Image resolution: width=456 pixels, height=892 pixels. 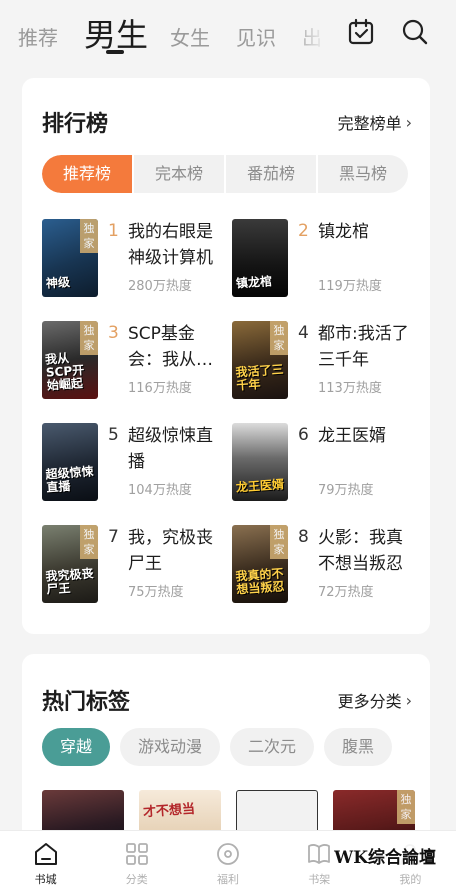 What do you see at coordinates (303, 537) in the screenshot?
I see `rank-number: 8` at bounding box center [303, 537].